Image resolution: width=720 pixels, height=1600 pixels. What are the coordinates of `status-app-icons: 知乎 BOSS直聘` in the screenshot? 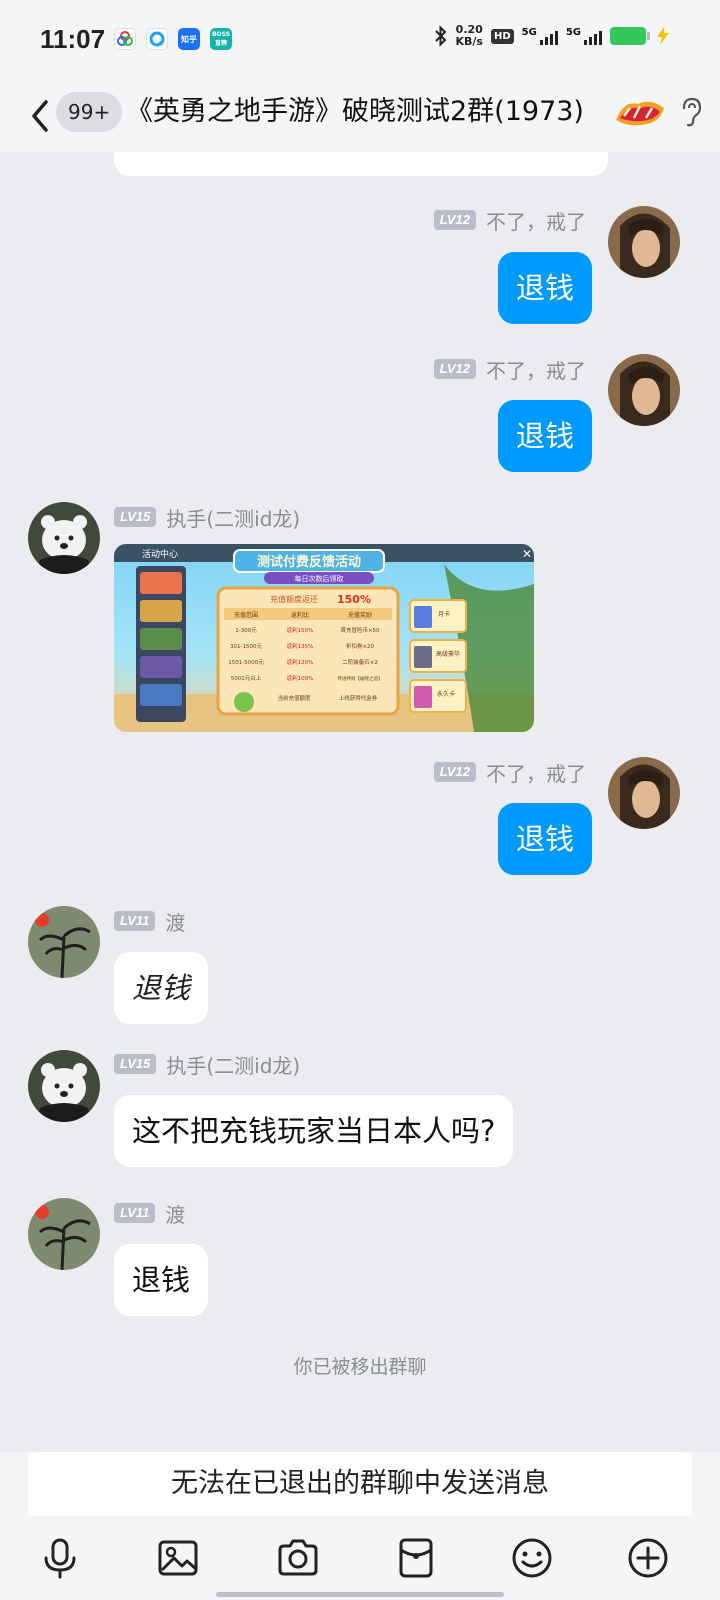 It's located at (173, 39).